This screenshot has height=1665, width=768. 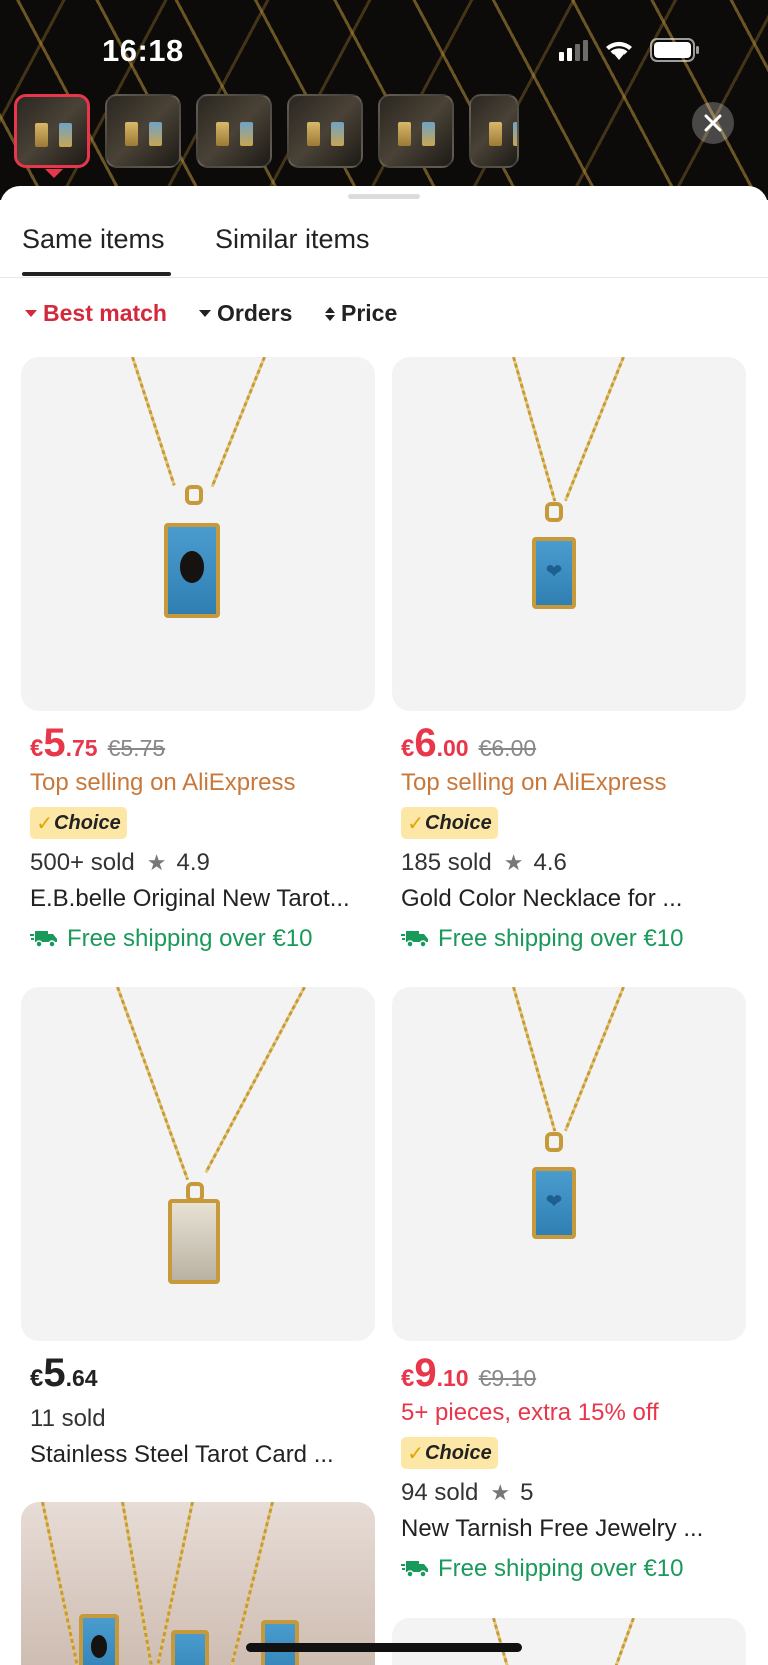 I want to click on sort-best-match: Best match, so click(x=96, y=313).